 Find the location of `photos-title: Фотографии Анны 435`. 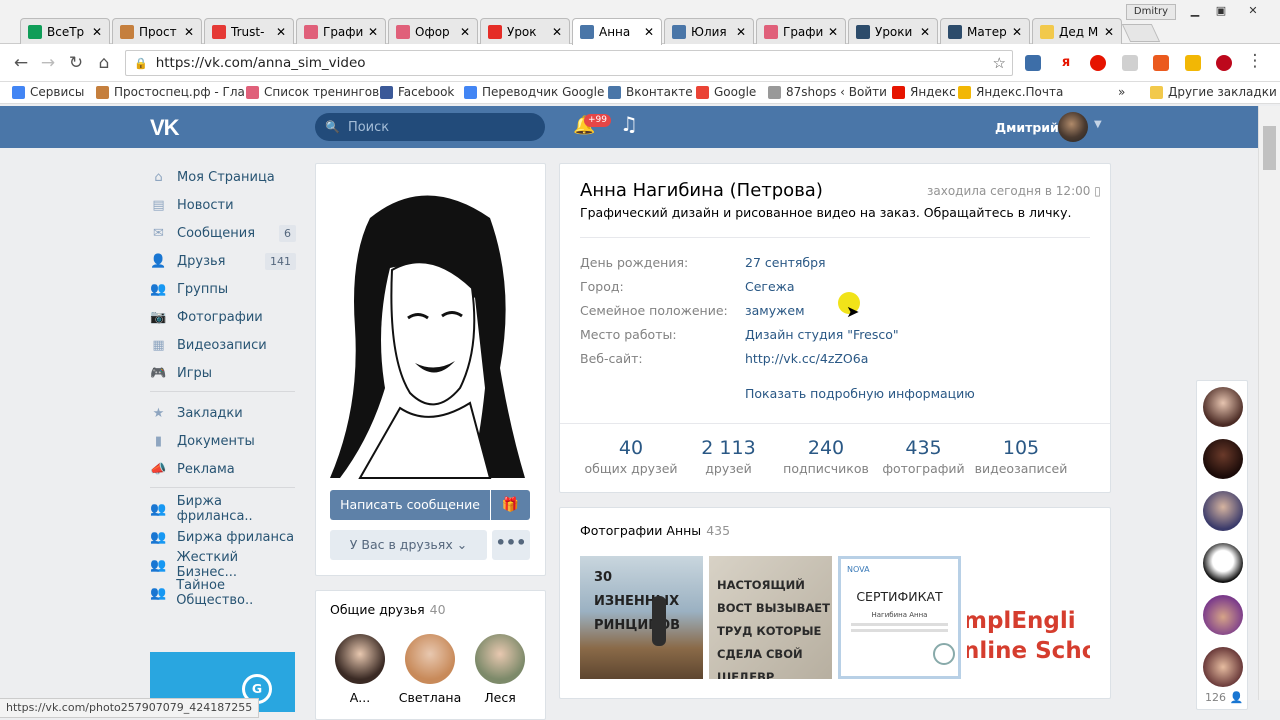

photos-title: Фотографии Анны 435 is located at coordinates (655, 530).